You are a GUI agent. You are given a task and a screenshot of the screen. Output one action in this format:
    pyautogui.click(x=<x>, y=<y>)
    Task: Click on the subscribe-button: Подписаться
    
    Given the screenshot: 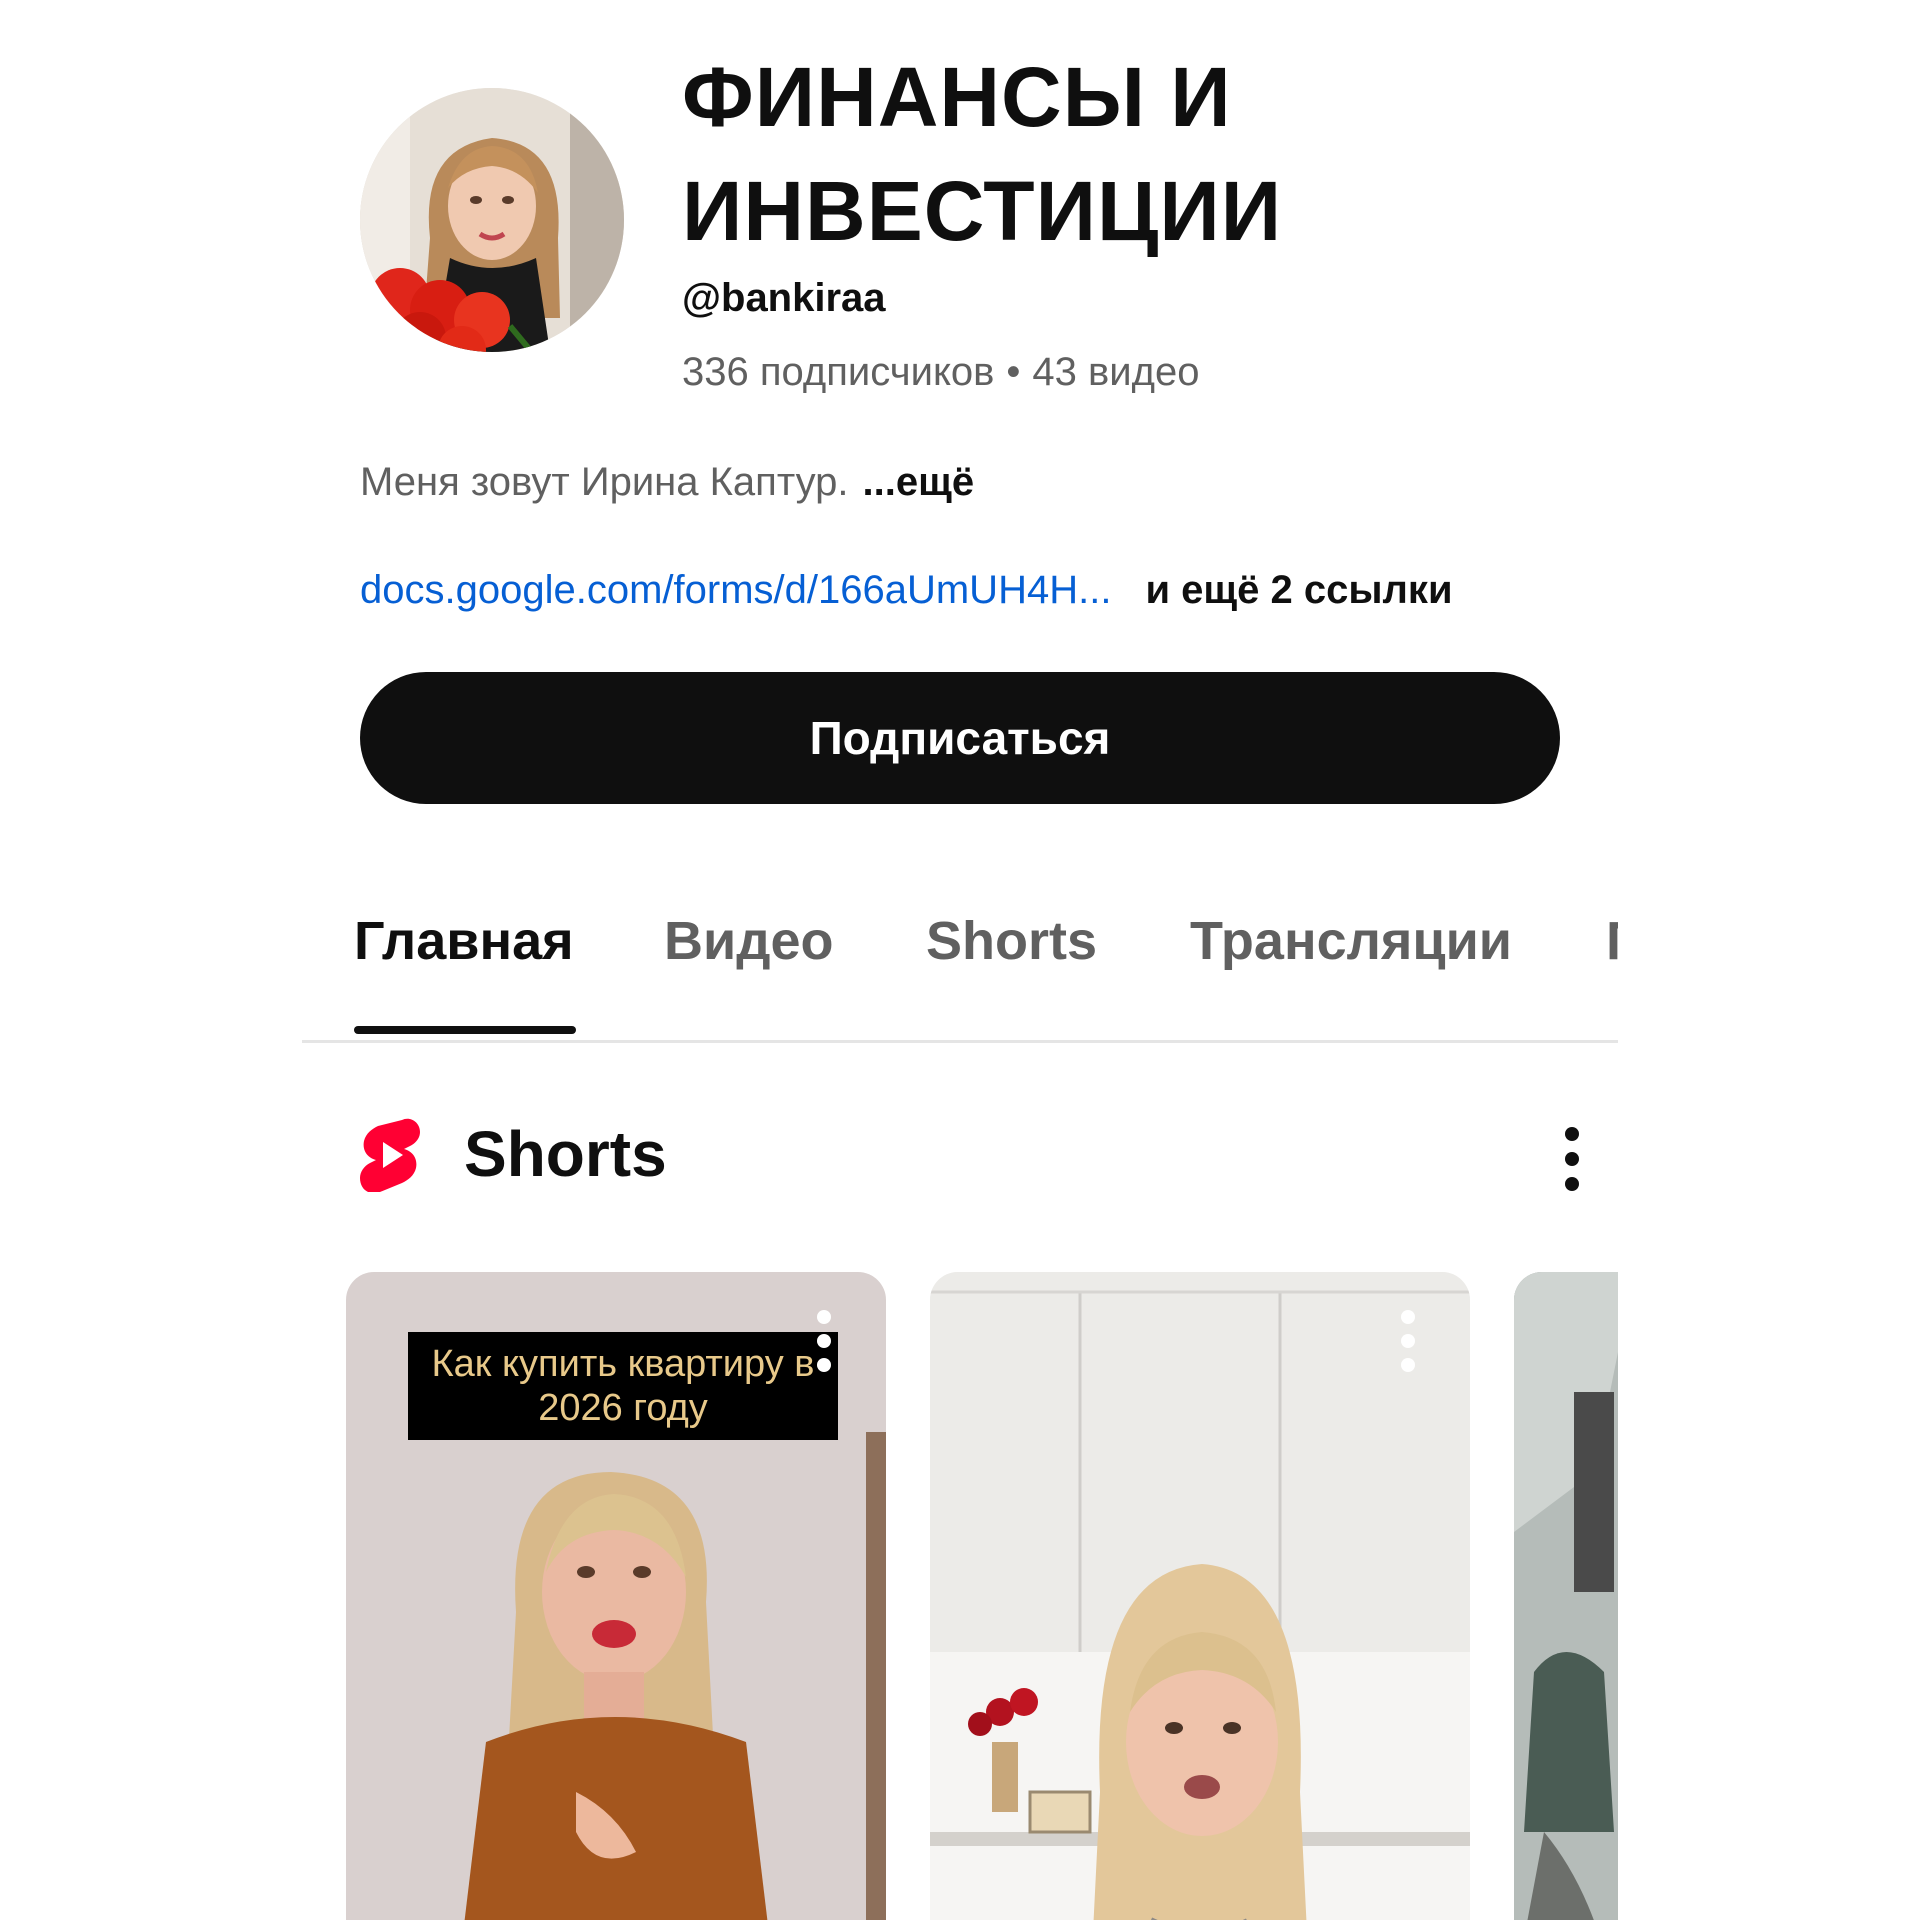 What is the action you would take?
    pyautogui.click(x=960, y=738)
    